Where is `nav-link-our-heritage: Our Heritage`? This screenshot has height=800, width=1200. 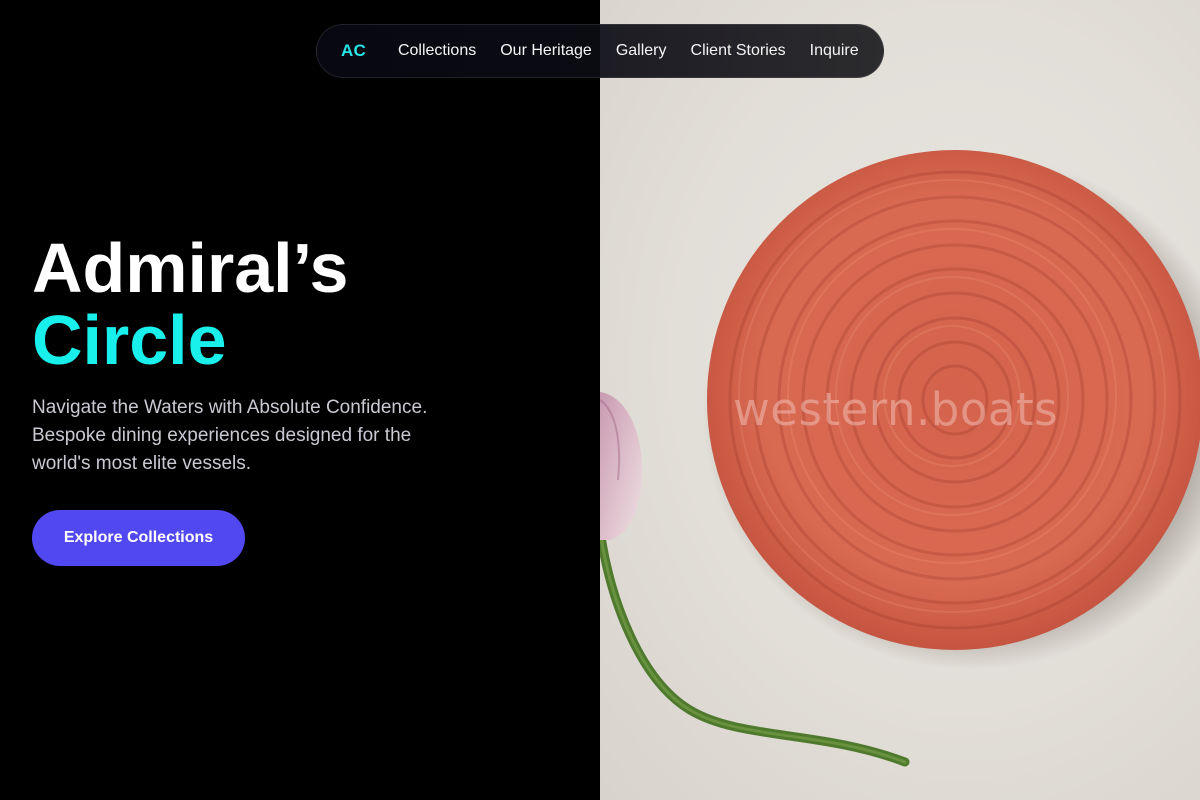 nav-link-our-heritage: Our Heritage is located at coordinates (546, 51).